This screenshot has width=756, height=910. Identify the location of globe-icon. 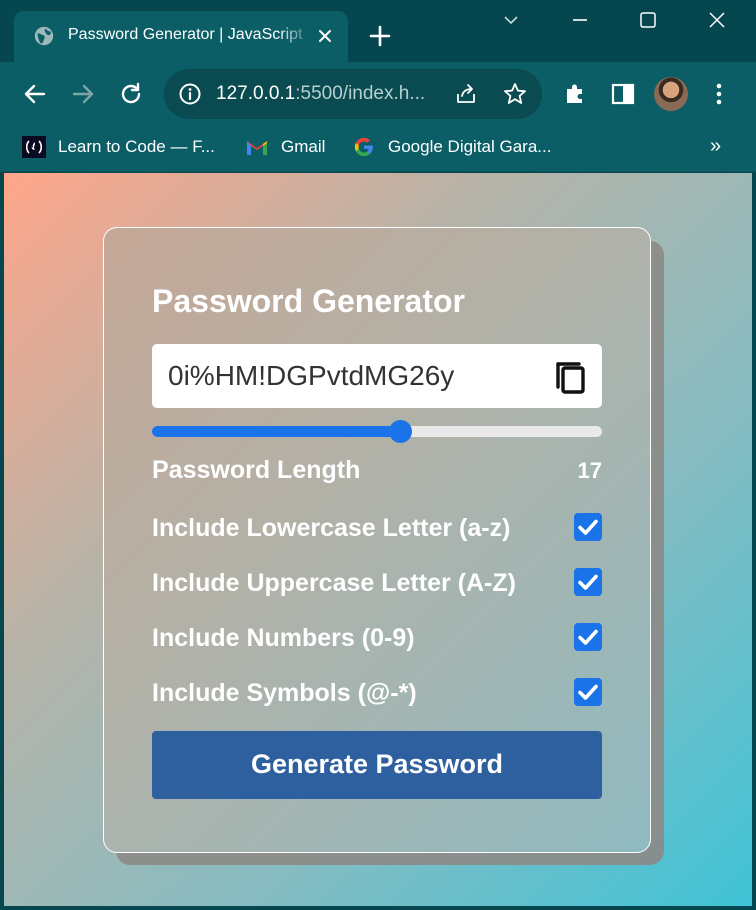
(44, 36).